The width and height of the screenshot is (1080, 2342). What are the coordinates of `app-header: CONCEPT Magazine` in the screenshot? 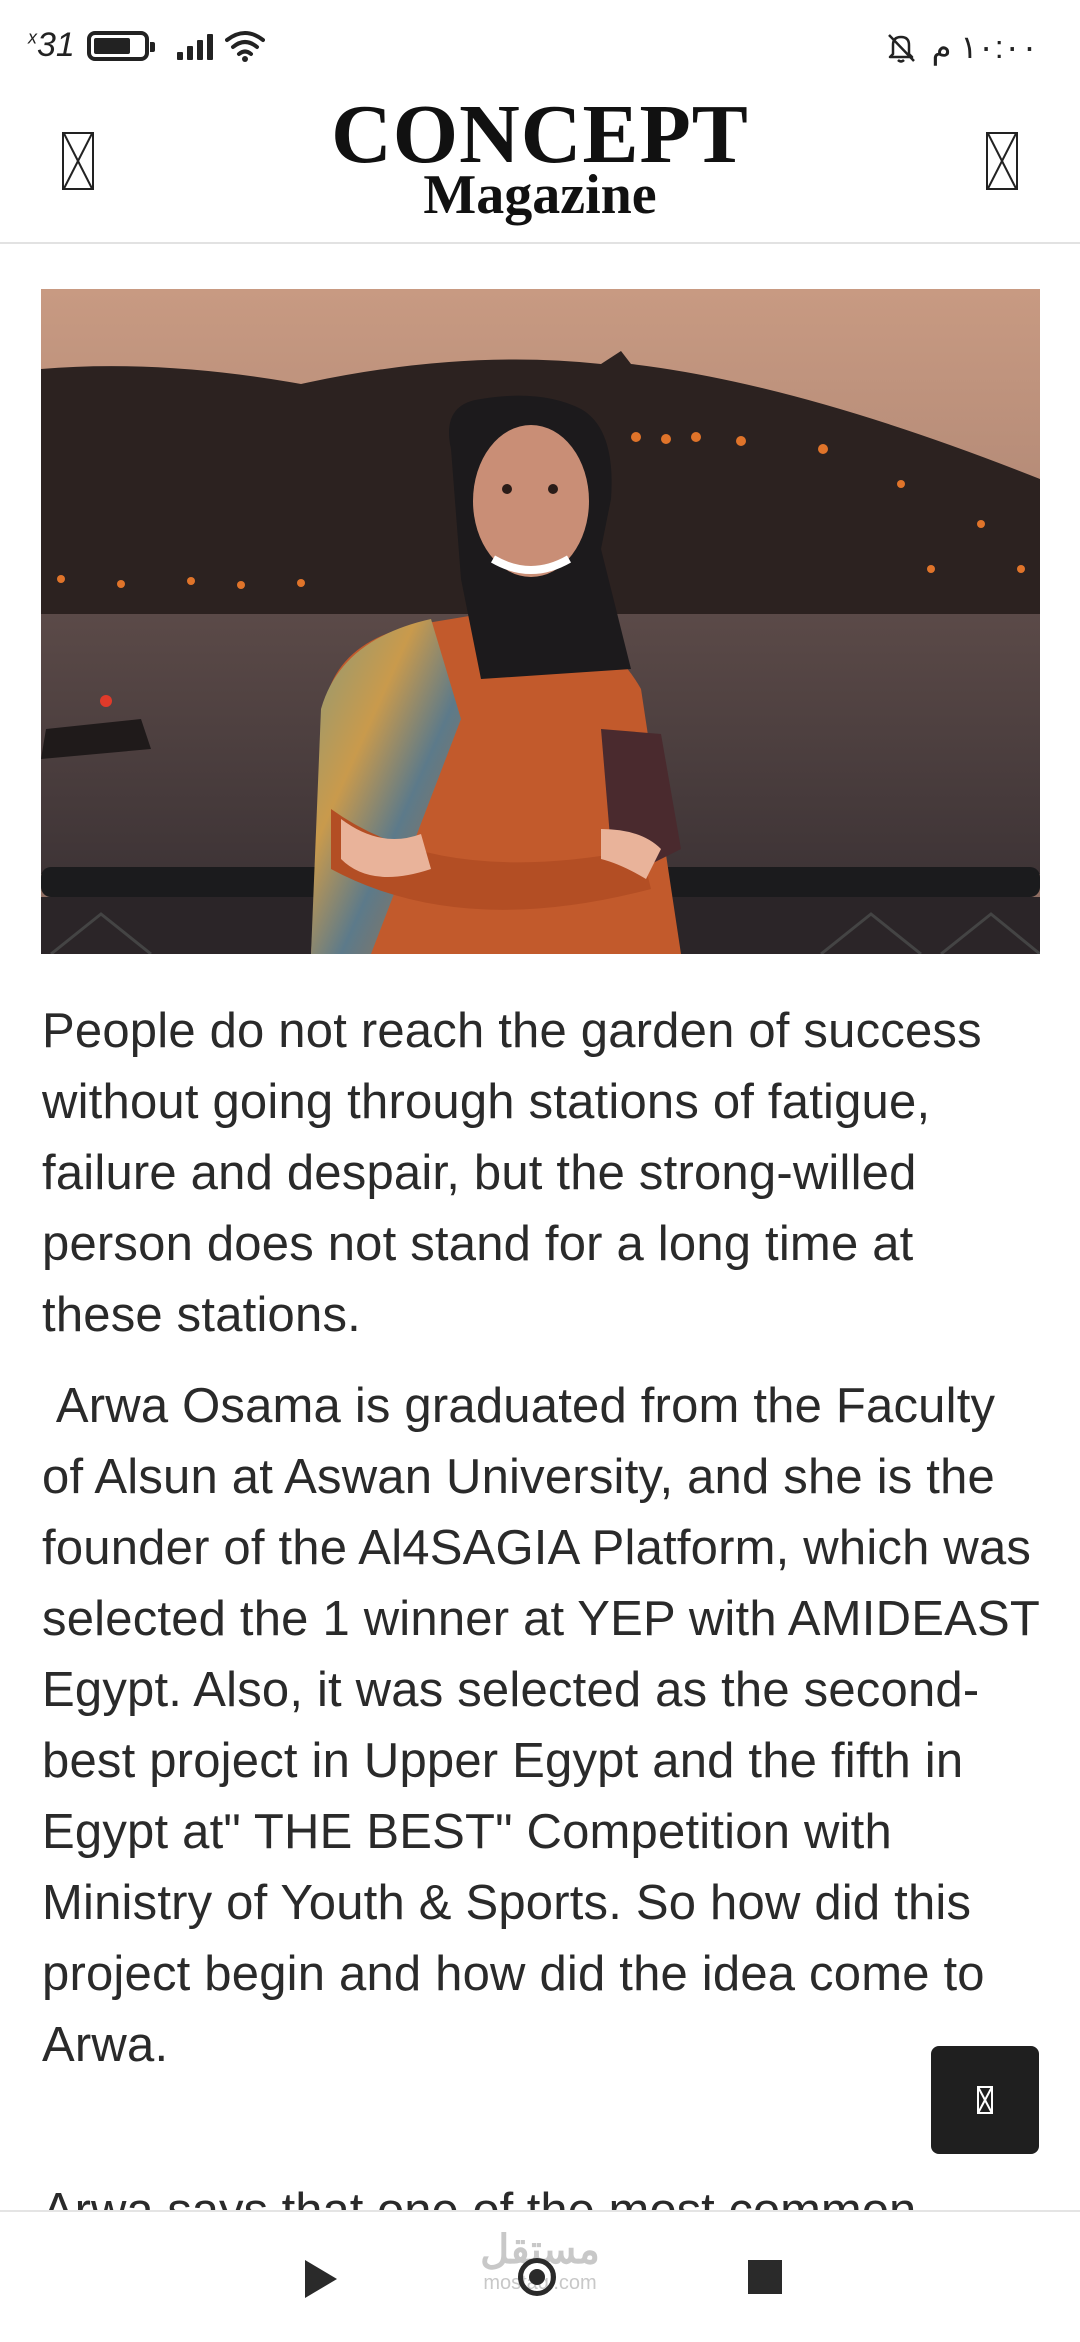 It's located at (540, 168).